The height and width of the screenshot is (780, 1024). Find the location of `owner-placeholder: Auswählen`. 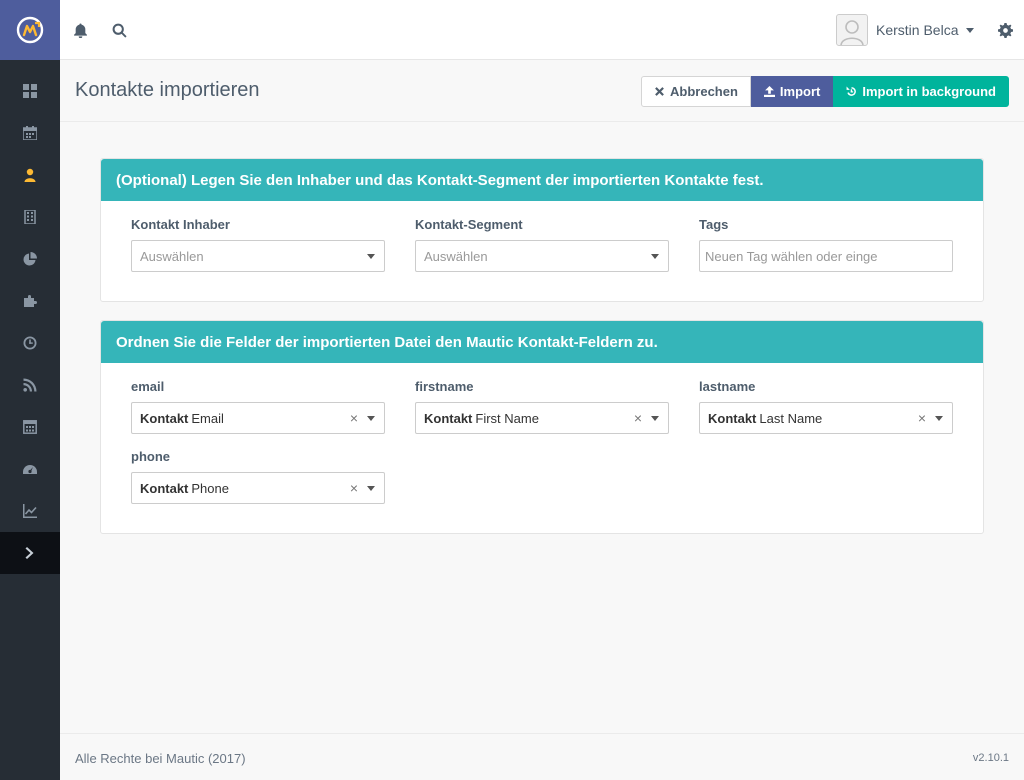

owner-placeholder: Auswählen is located at coordinates (172, 256).